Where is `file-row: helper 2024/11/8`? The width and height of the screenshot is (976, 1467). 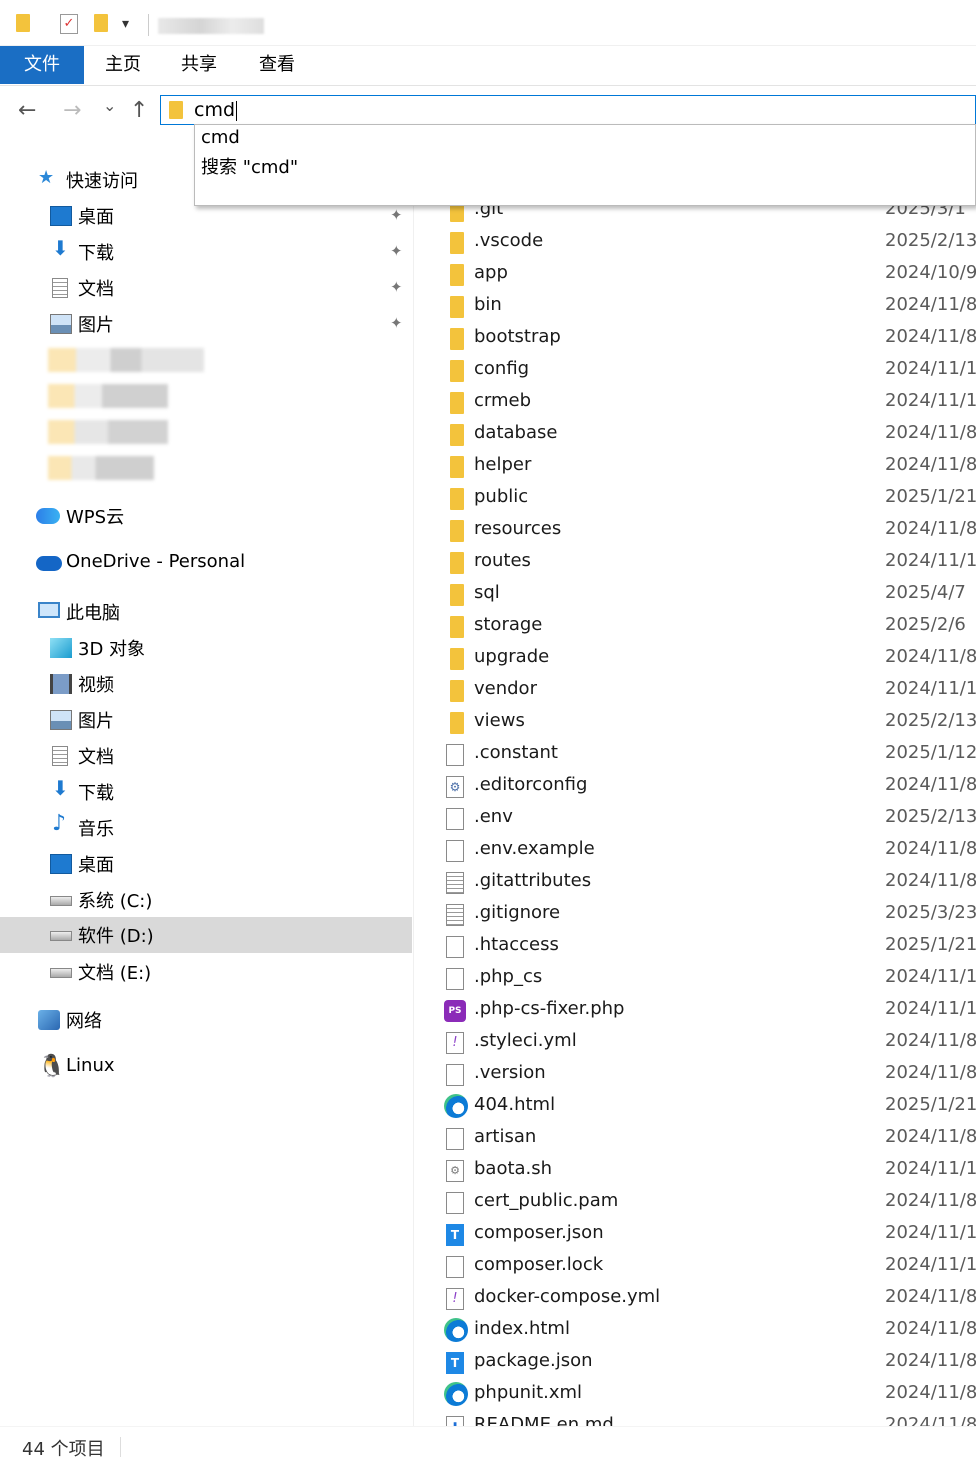
file-row: helper 2024/11/8 is located at coordinates (695, 466).